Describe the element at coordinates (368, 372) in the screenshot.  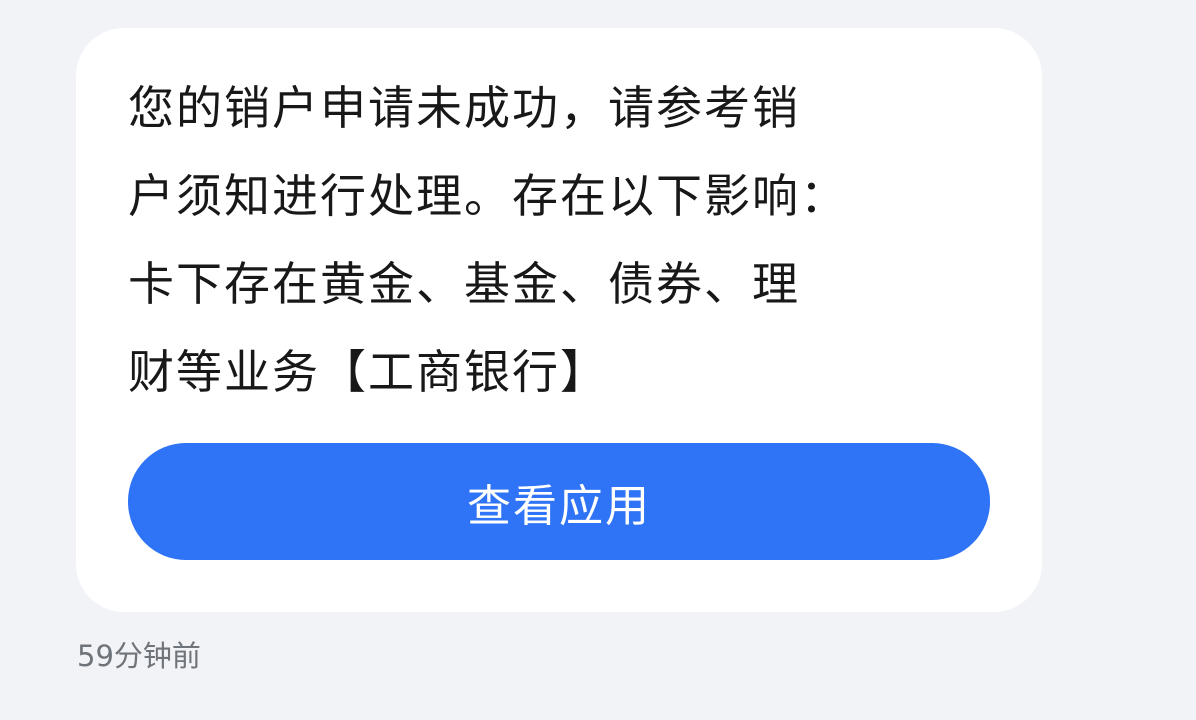
I see `message-line: 财等业务【工商银行】` at that location.